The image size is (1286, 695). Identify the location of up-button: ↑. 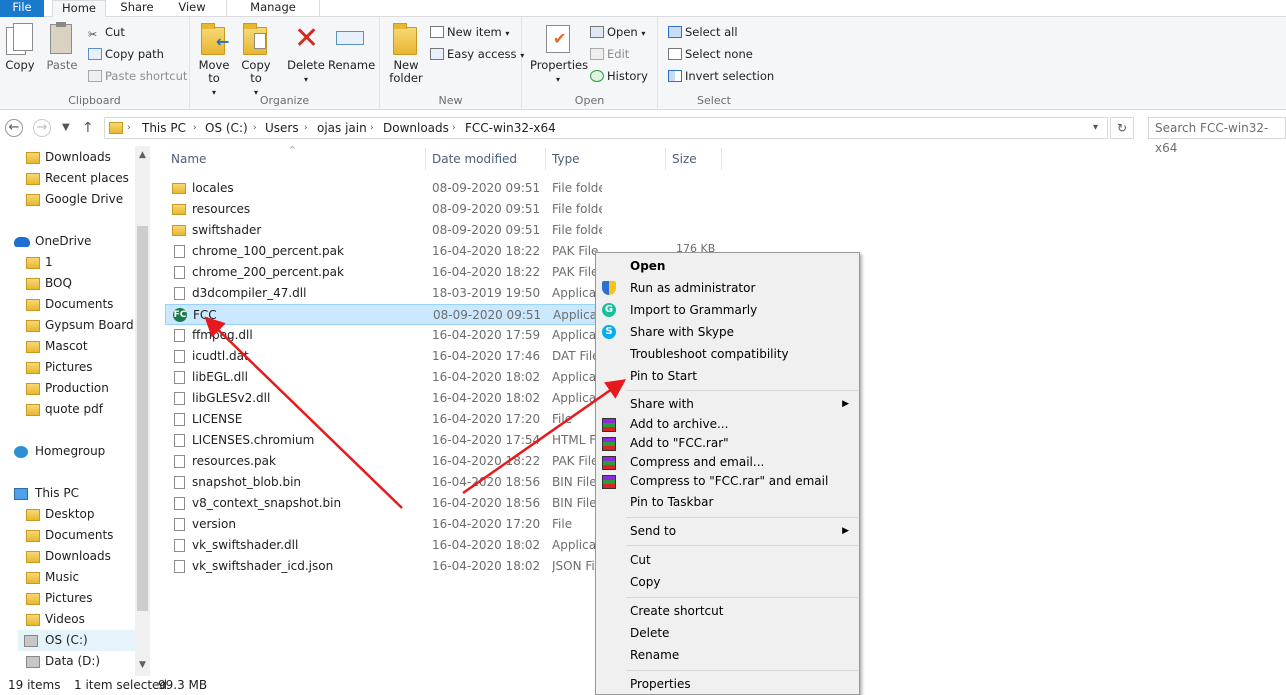
(88, 128).